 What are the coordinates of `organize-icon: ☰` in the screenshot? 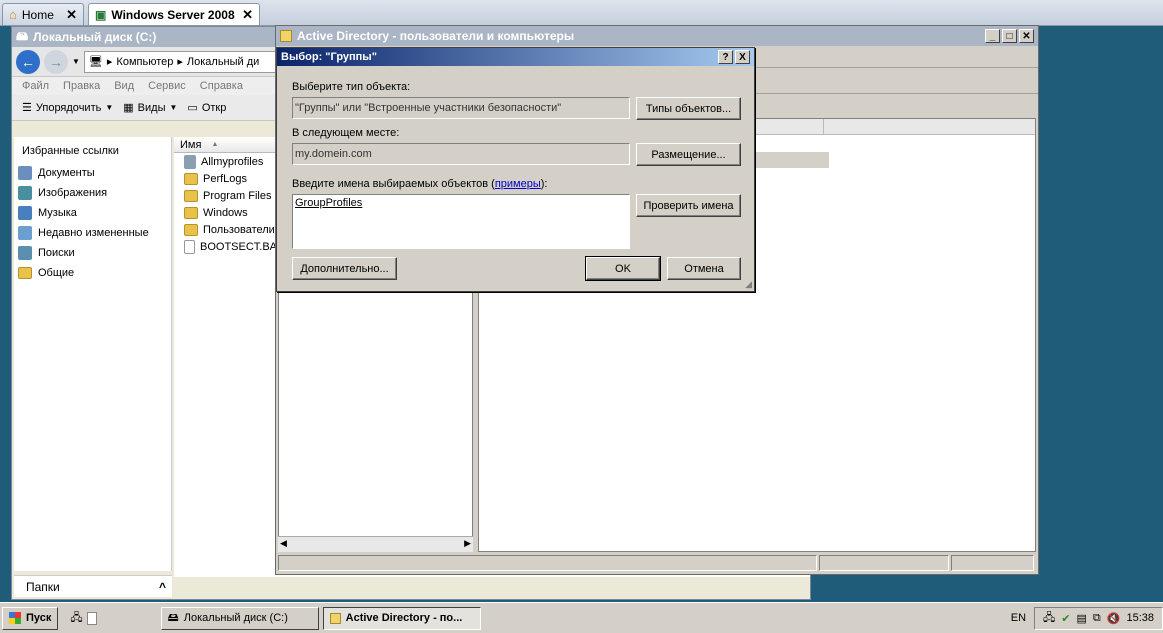 It's located at (27, 108).